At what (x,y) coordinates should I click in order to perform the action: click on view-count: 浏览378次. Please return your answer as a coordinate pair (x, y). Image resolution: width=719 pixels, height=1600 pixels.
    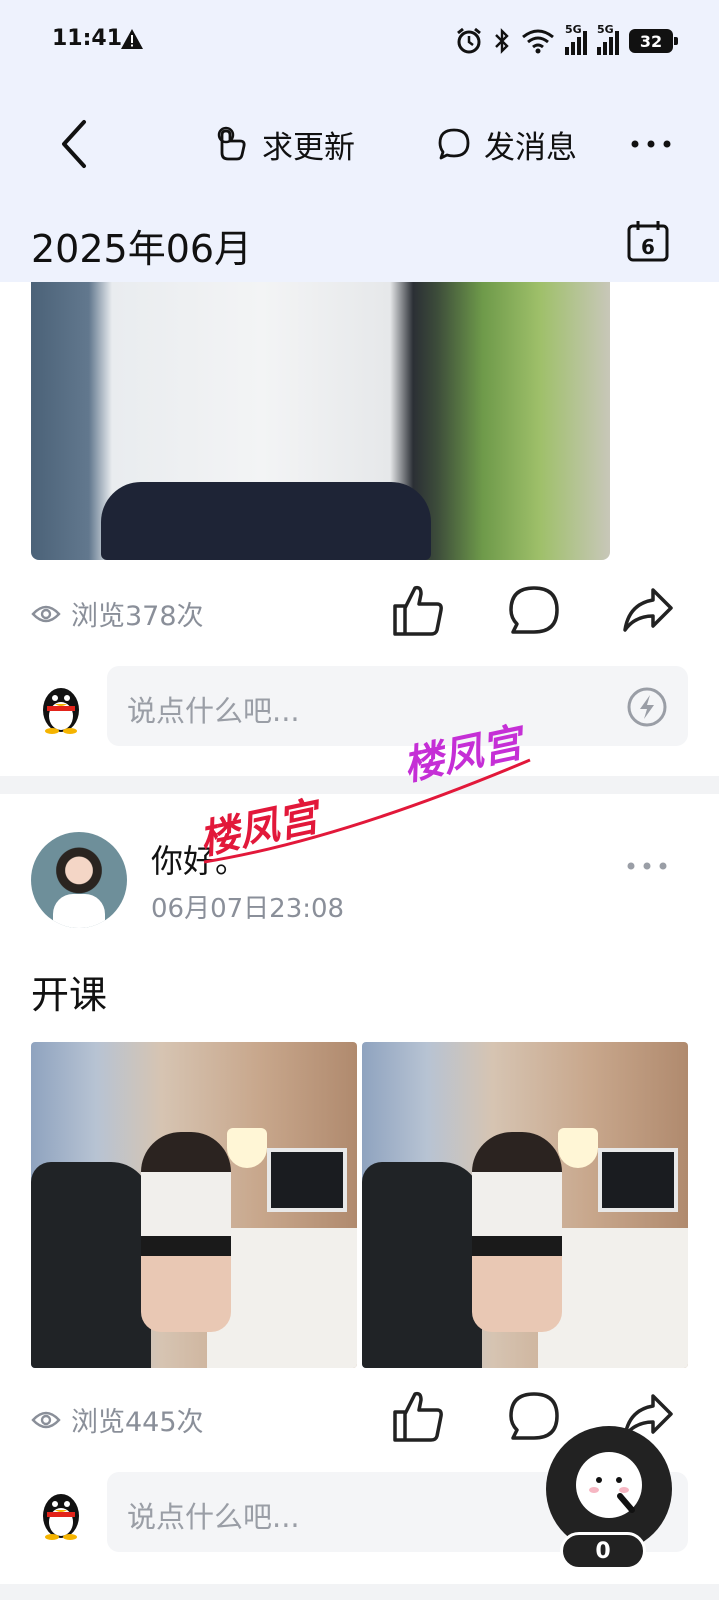
    Looking at the image, I should click on (117, 613).